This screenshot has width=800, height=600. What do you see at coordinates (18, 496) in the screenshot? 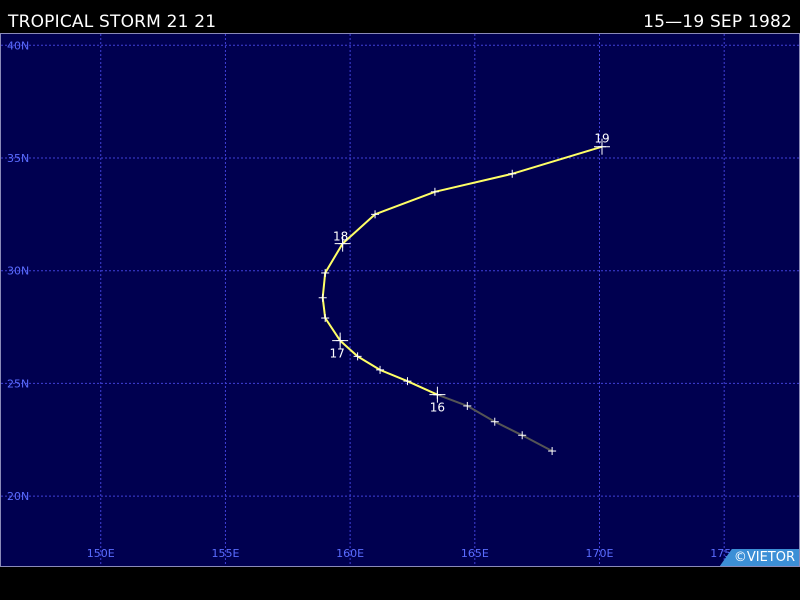
I see `lat-label: 20N` at bounding box center [18, 496].